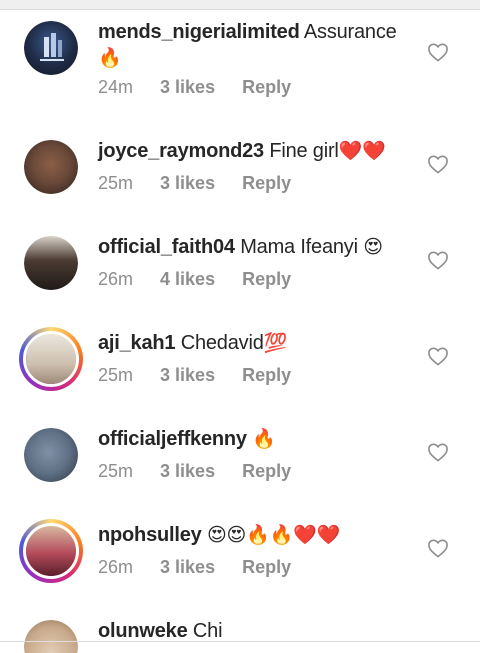  I want to click on comment-body: Fine girl, so click(304, 151).